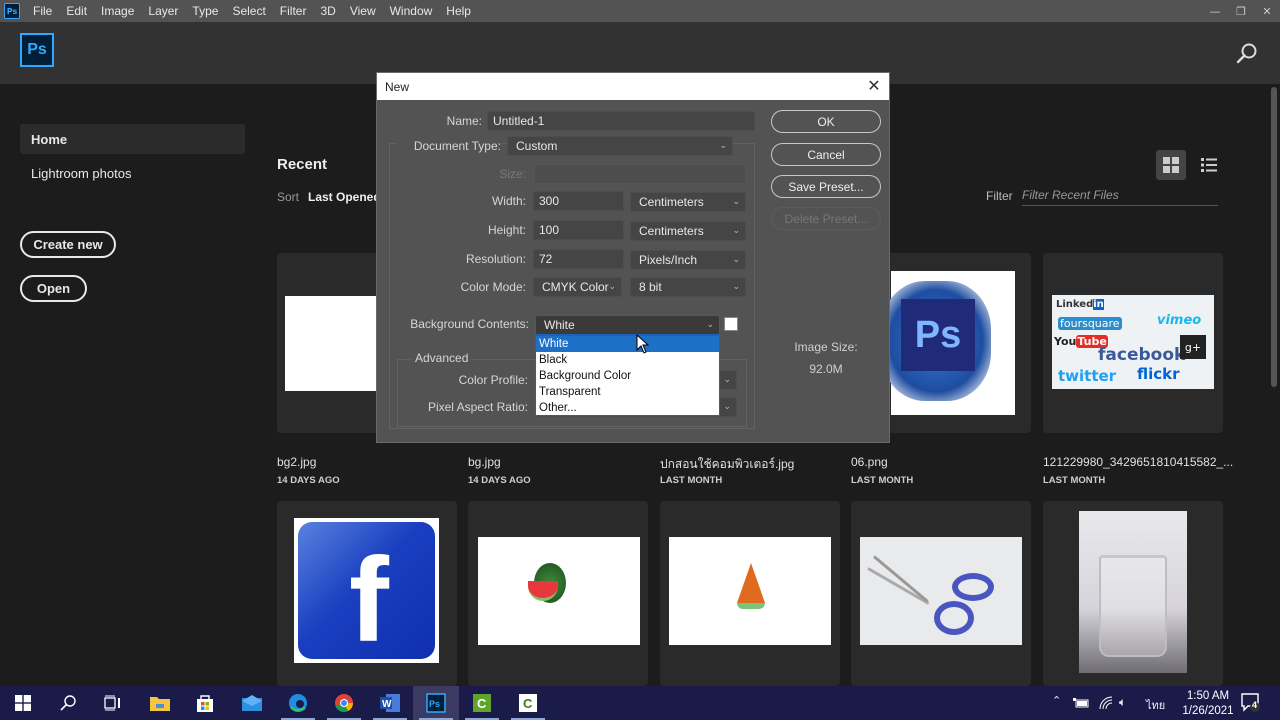 The height and width of the screenshot is (720, 1280). What do you see at coordinates (627, 344) in the screenshot?
I see `dropdown-option-white: White` at bounding box center [627, 344].